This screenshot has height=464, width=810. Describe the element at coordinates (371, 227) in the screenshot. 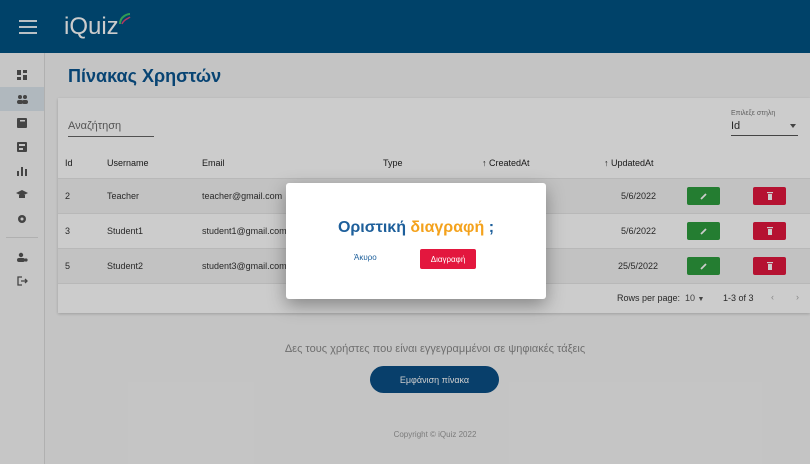

I see `dialog-title-part1: Οριστική` at that location.